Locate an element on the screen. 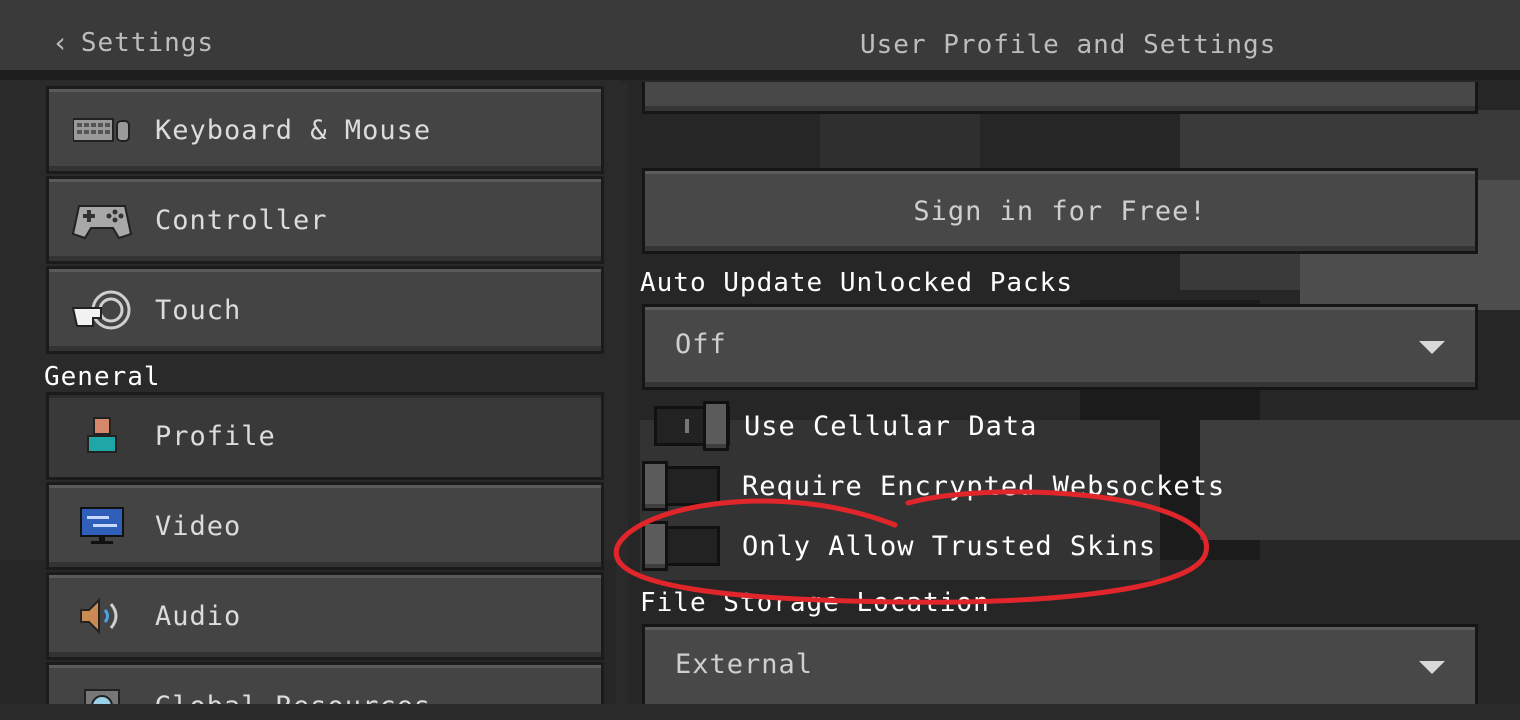  toggle-row-cellular: Use Cellular Data is located at coordinates (846, 426).